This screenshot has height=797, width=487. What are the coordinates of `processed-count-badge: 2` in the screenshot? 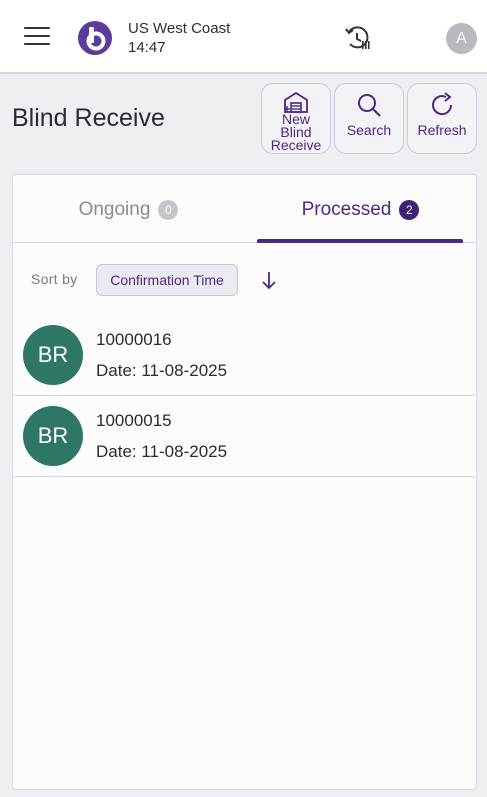 It's located at (409, 210).